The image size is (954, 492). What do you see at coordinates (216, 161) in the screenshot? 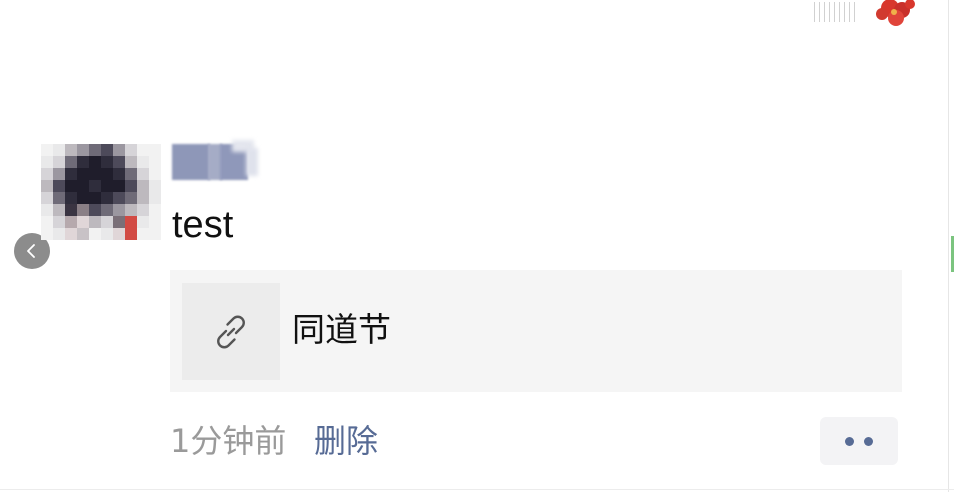
I see `username-blurred` at bounding box center [216, 161].